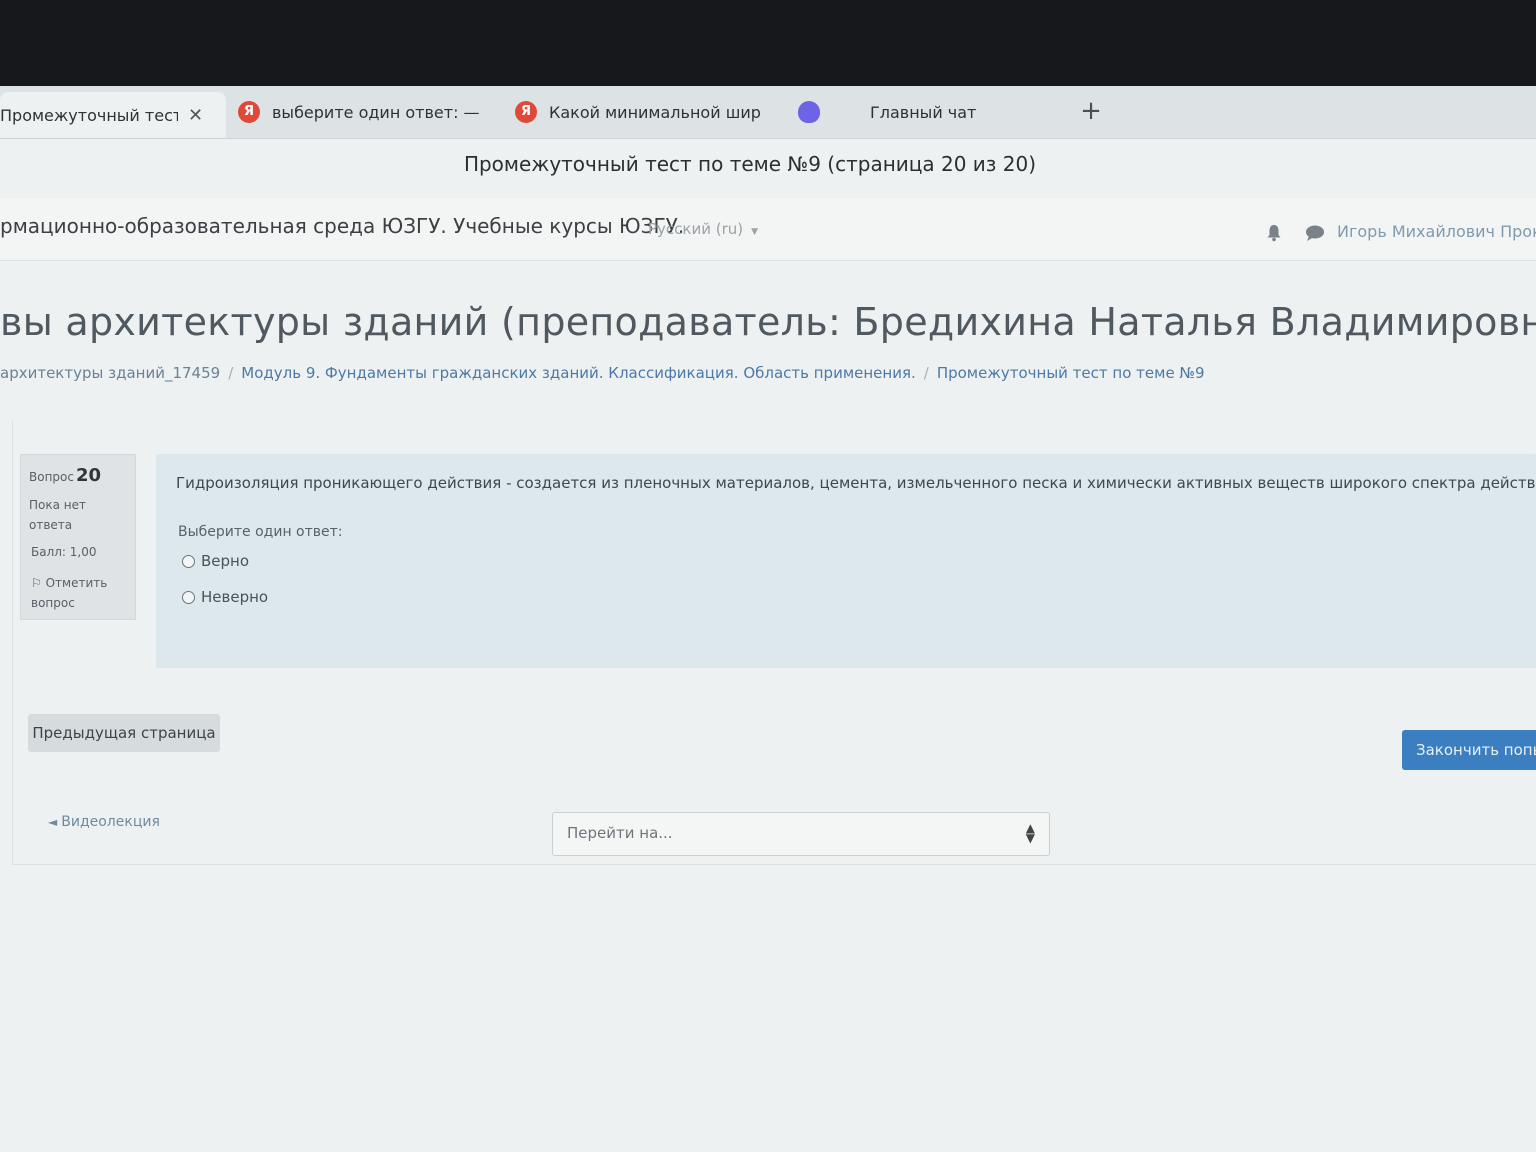 This screenshot has width=1536, height=1152. Describe the element at coordinates (260, 532) in the screenshot. I see `answer-prompt: Выберите один ответ:` at that location.